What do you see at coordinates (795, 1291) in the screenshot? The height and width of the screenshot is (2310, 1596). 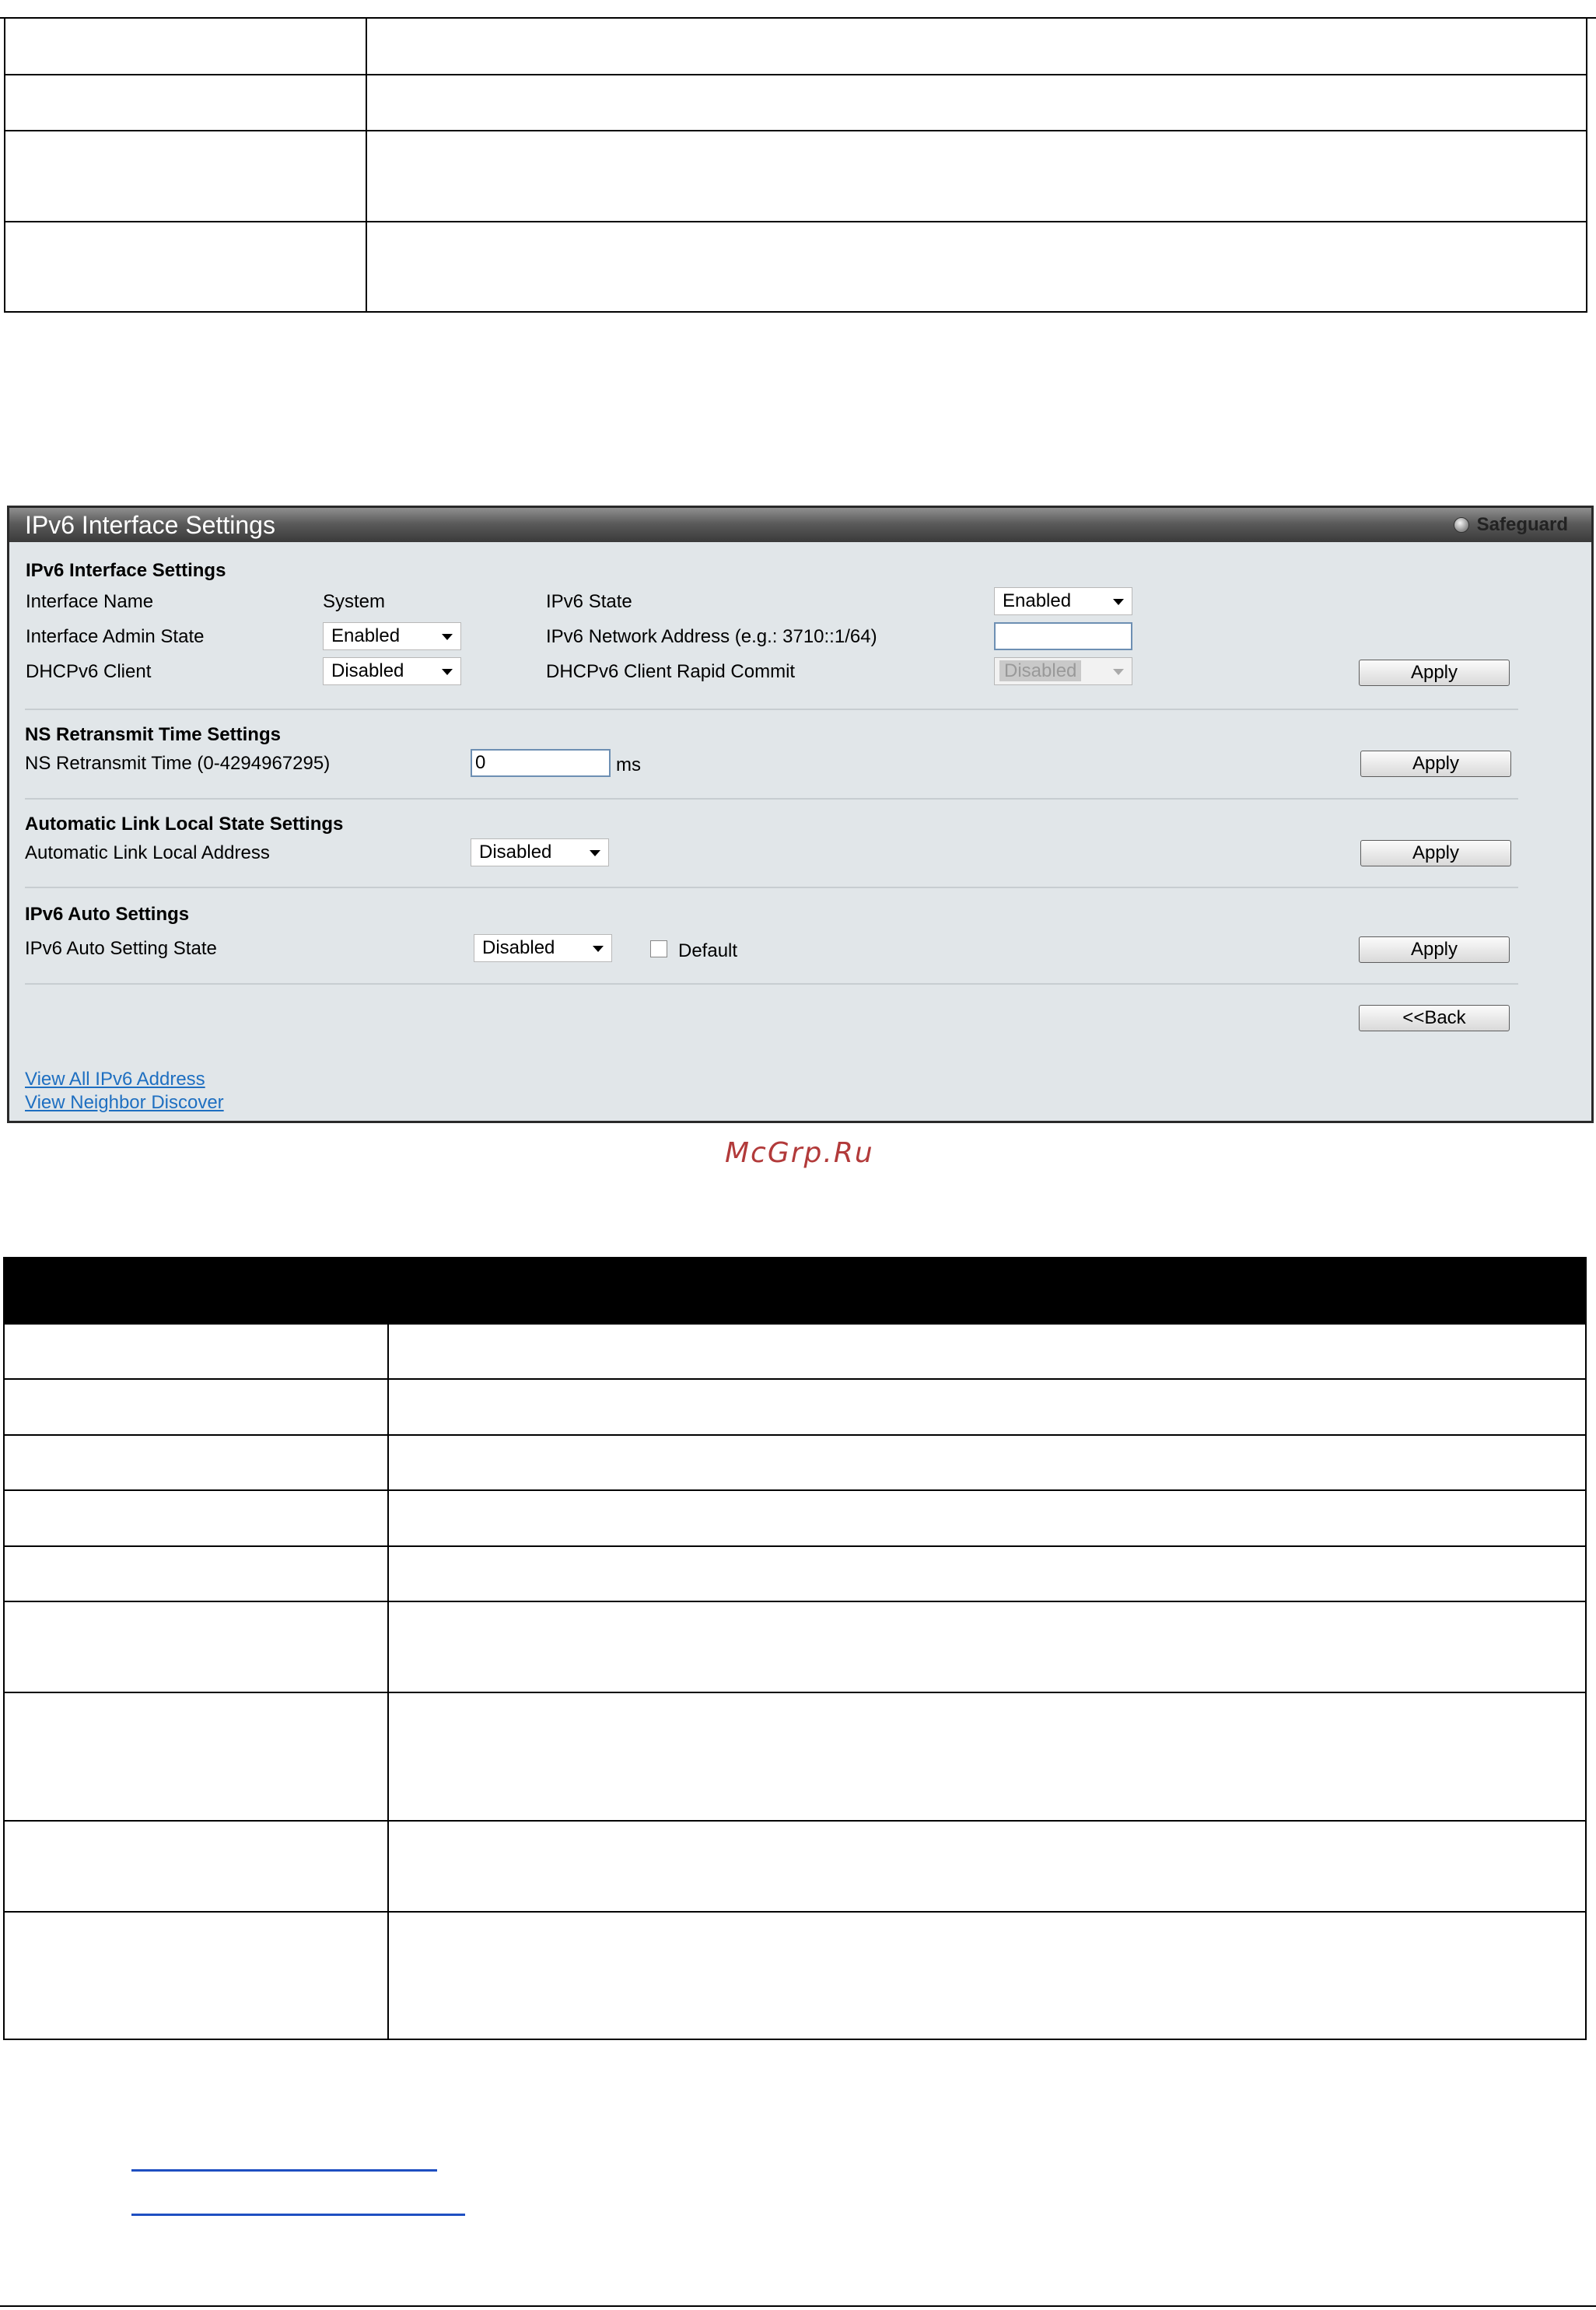 I see `table-header` at bounding box center [795, 1291].